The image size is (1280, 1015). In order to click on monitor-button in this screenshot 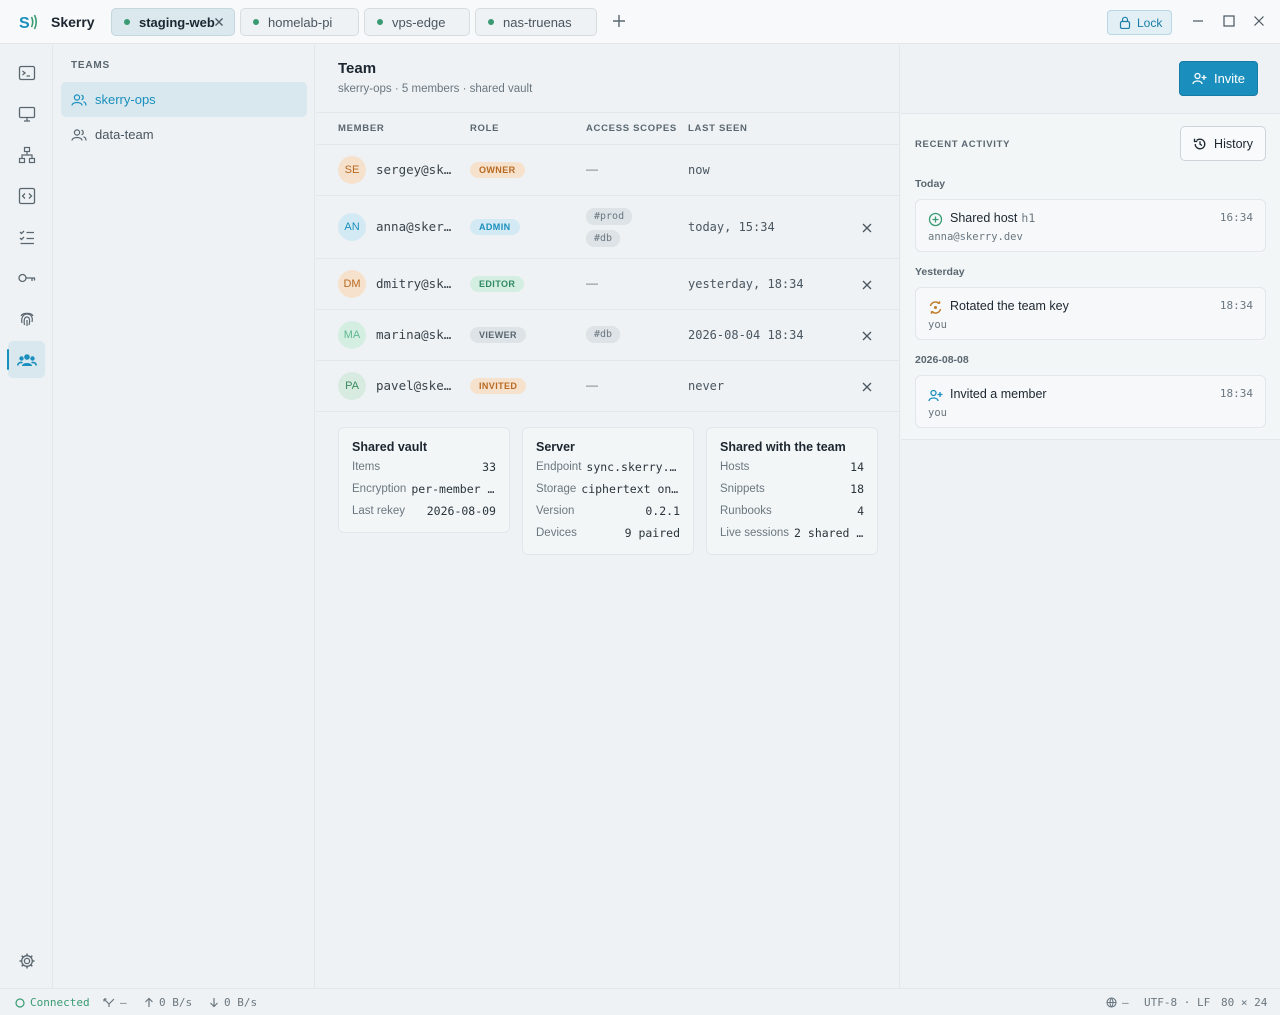, I will do `click(26, 113)`.